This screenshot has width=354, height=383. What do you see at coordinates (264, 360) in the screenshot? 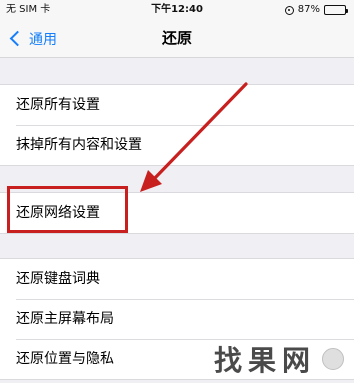
I see `watermark-text: 找果网` at bounding box center [264, 360].